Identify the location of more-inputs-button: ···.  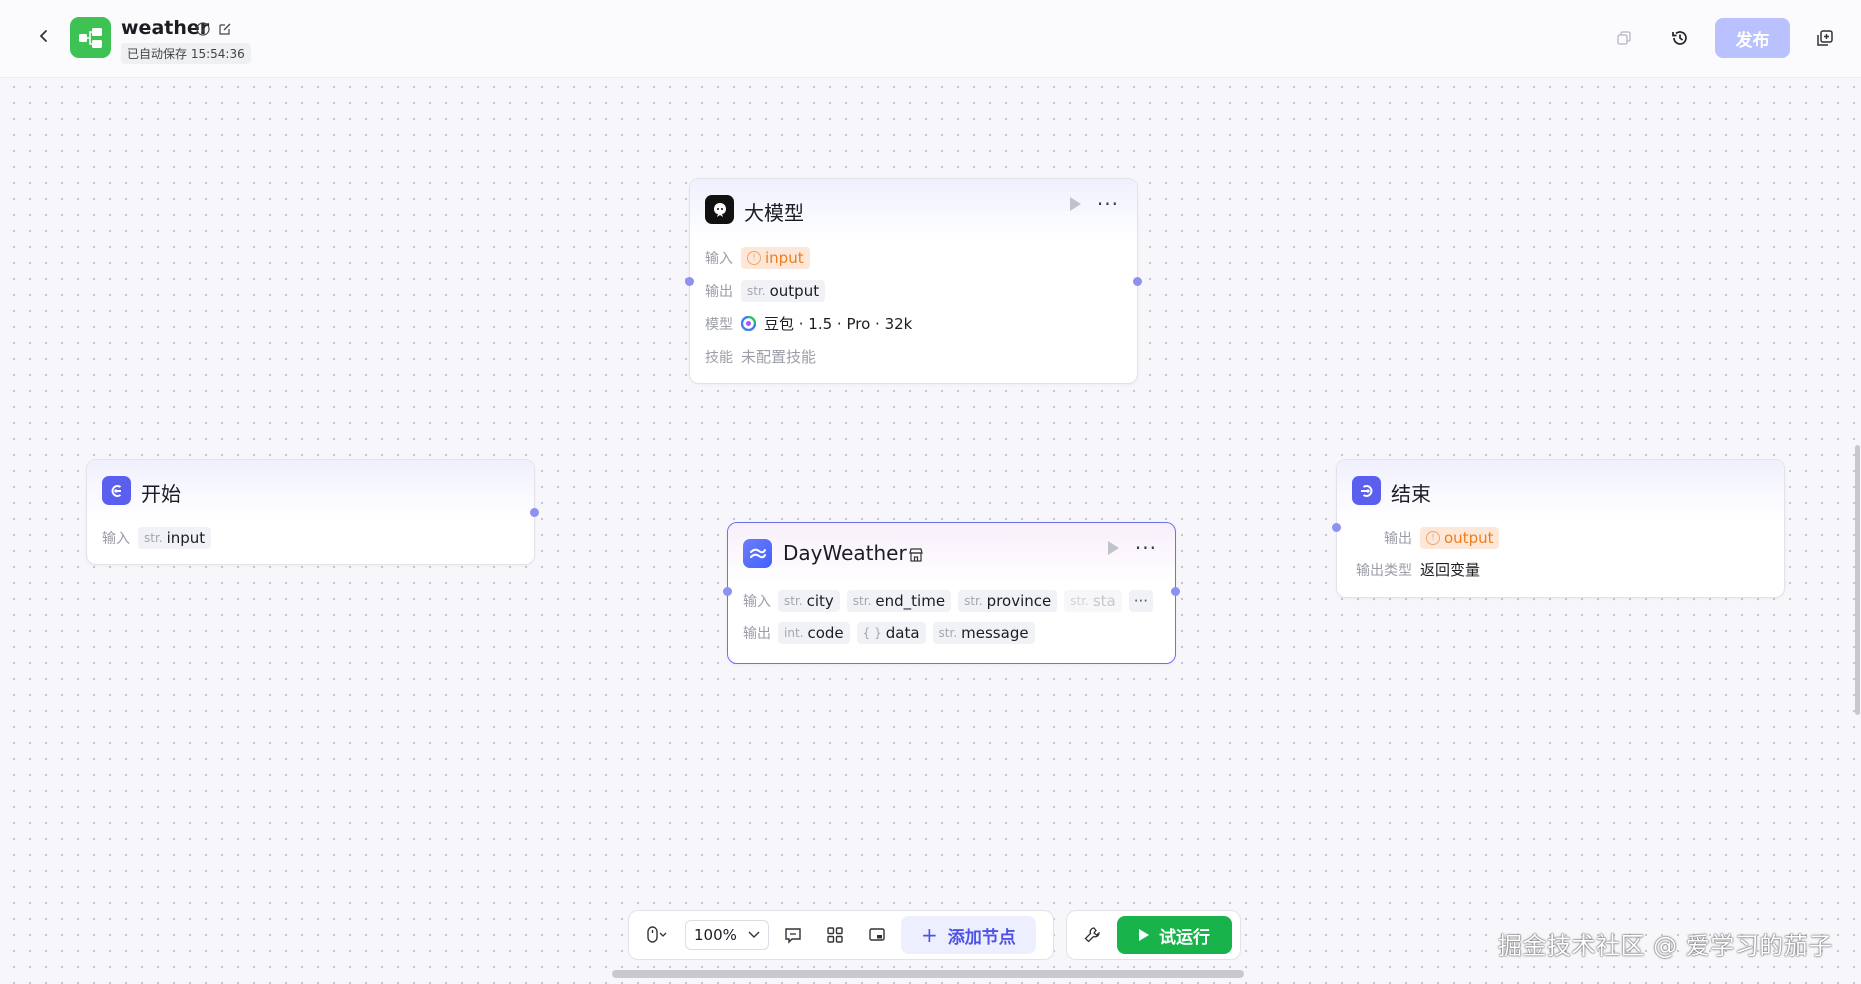
(1141, 601).